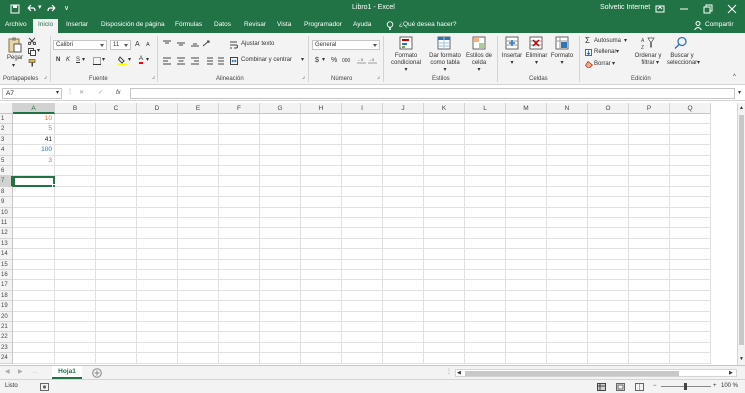 The width and height of the screenshot is (745, 393). I want to click on cell-l7, so click(485, 181).